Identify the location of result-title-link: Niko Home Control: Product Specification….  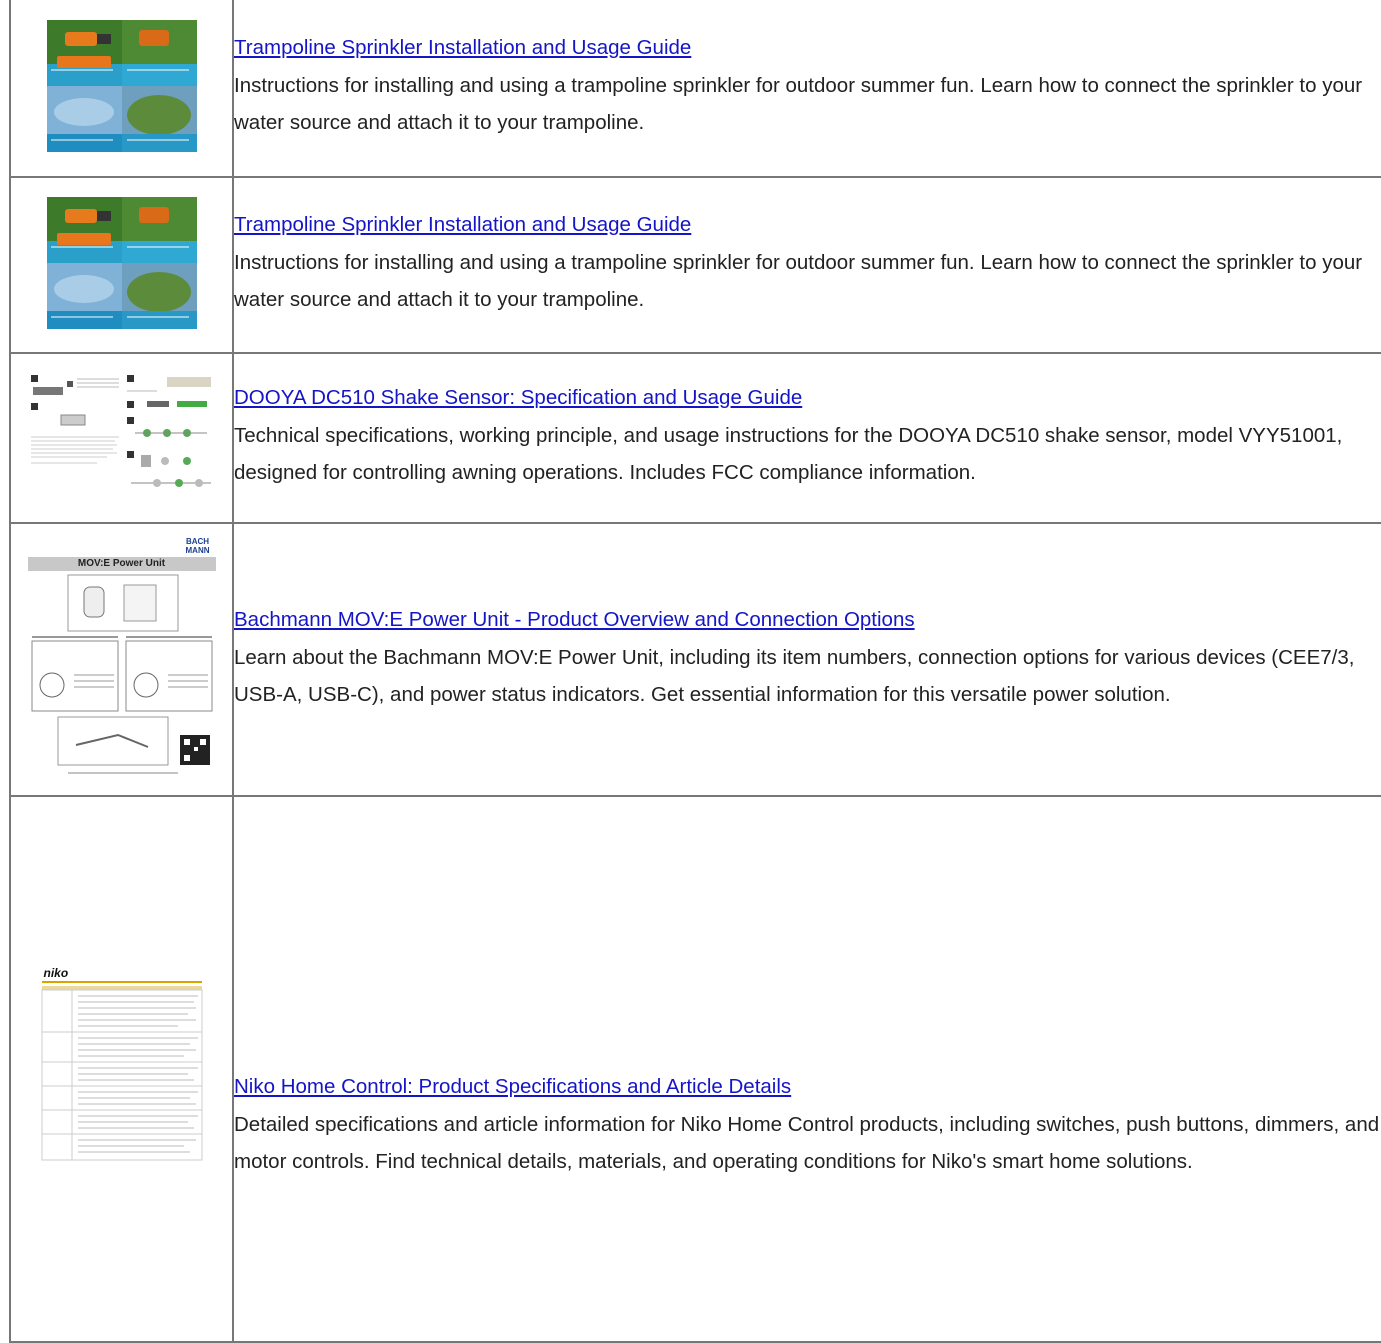
(512, 1086).